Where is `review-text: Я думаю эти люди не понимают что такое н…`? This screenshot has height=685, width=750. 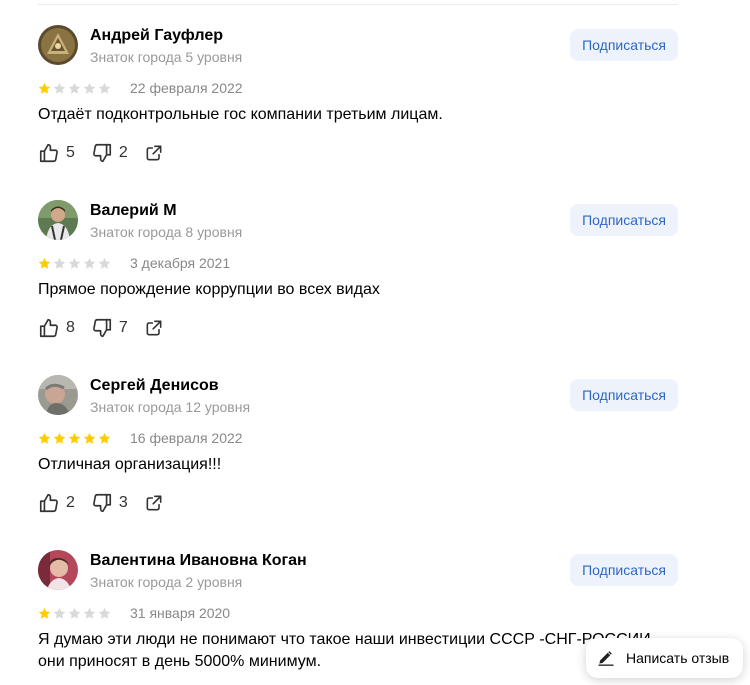
review-text: Я думаю эти люди не понимают что такое н… is located at coordinates (344, 650).